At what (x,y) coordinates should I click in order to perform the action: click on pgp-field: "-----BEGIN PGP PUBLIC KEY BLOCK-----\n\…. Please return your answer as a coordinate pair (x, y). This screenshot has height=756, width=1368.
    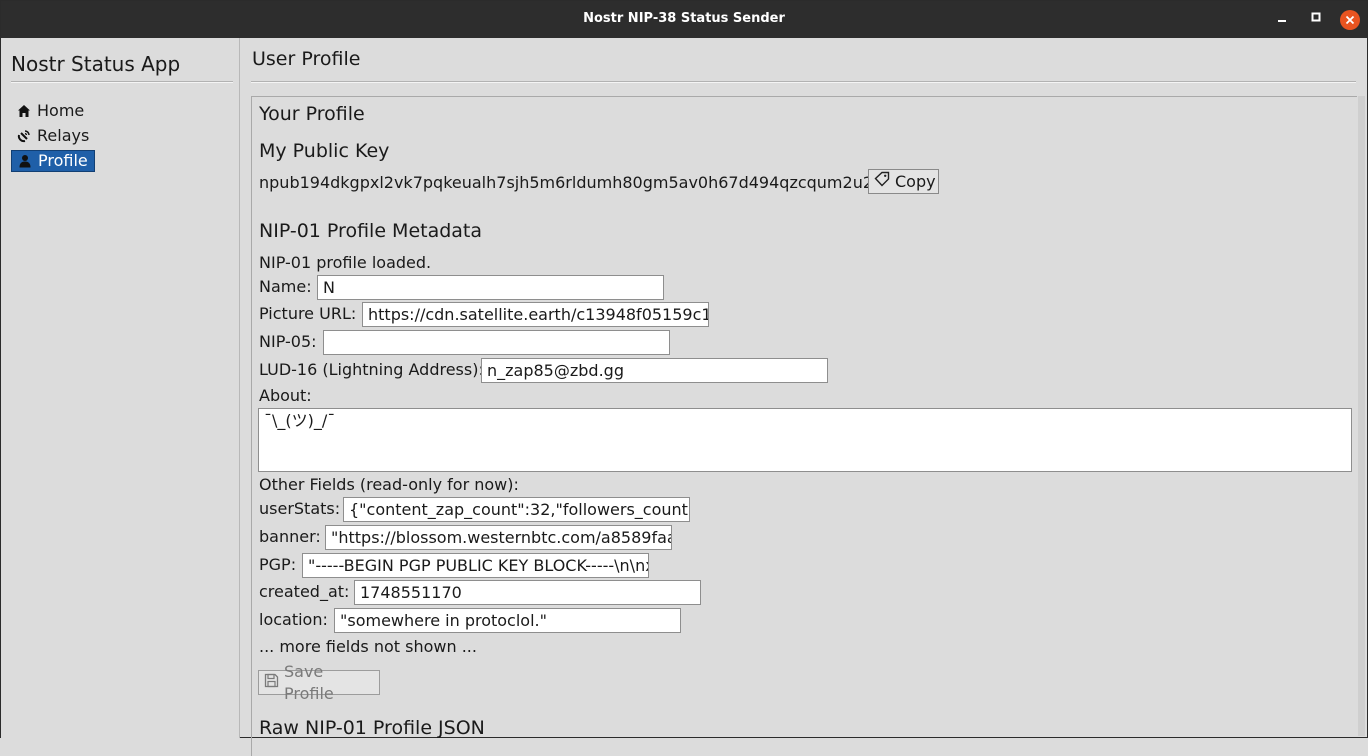
    Looking at the image, I should click on (475, 565).